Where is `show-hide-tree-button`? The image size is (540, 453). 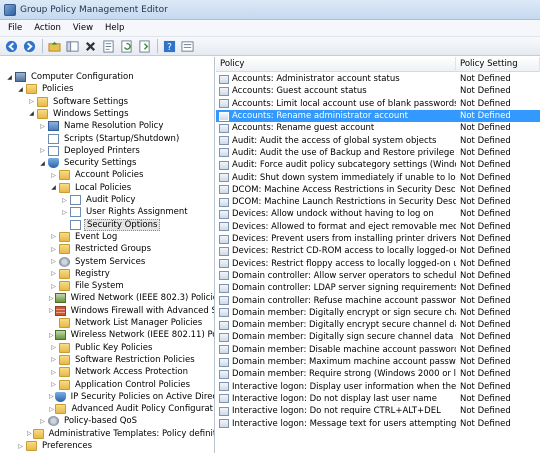 show-hide-tree-button is located at coordinates (72, 46).